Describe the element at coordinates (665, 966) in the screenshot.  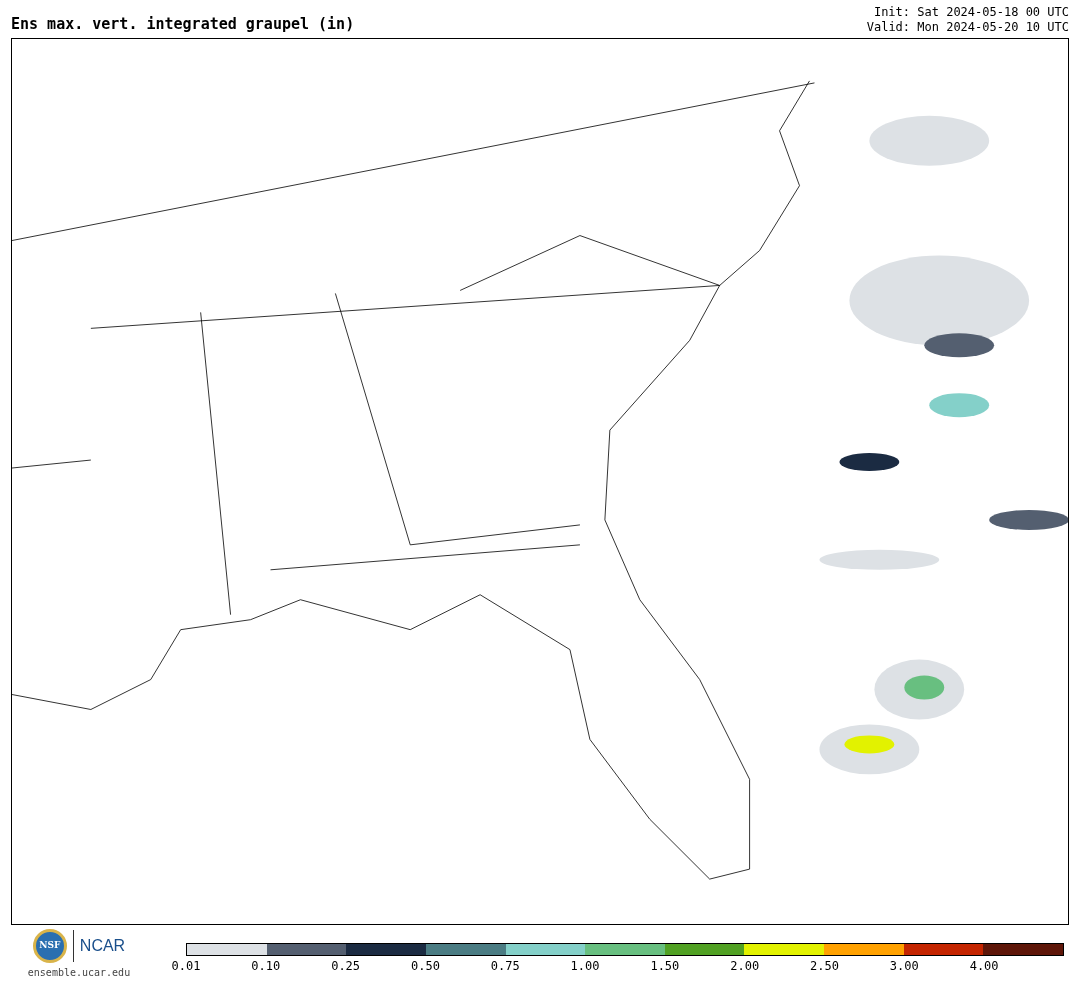
I see `tick-label: 1.50` at that location.